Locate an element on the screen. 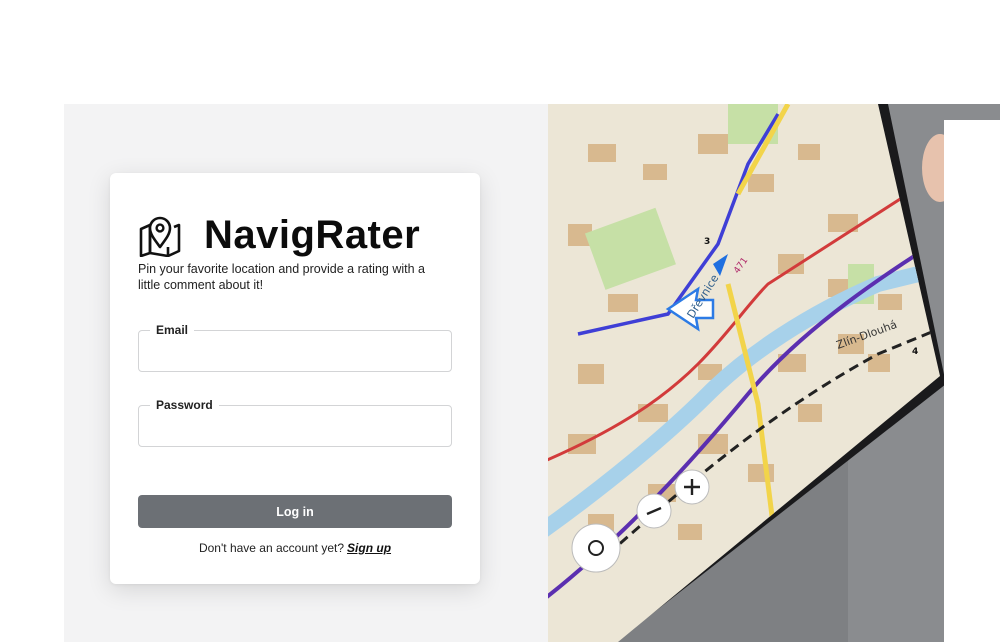  email-field: Email is located at coordinates (295, 347).